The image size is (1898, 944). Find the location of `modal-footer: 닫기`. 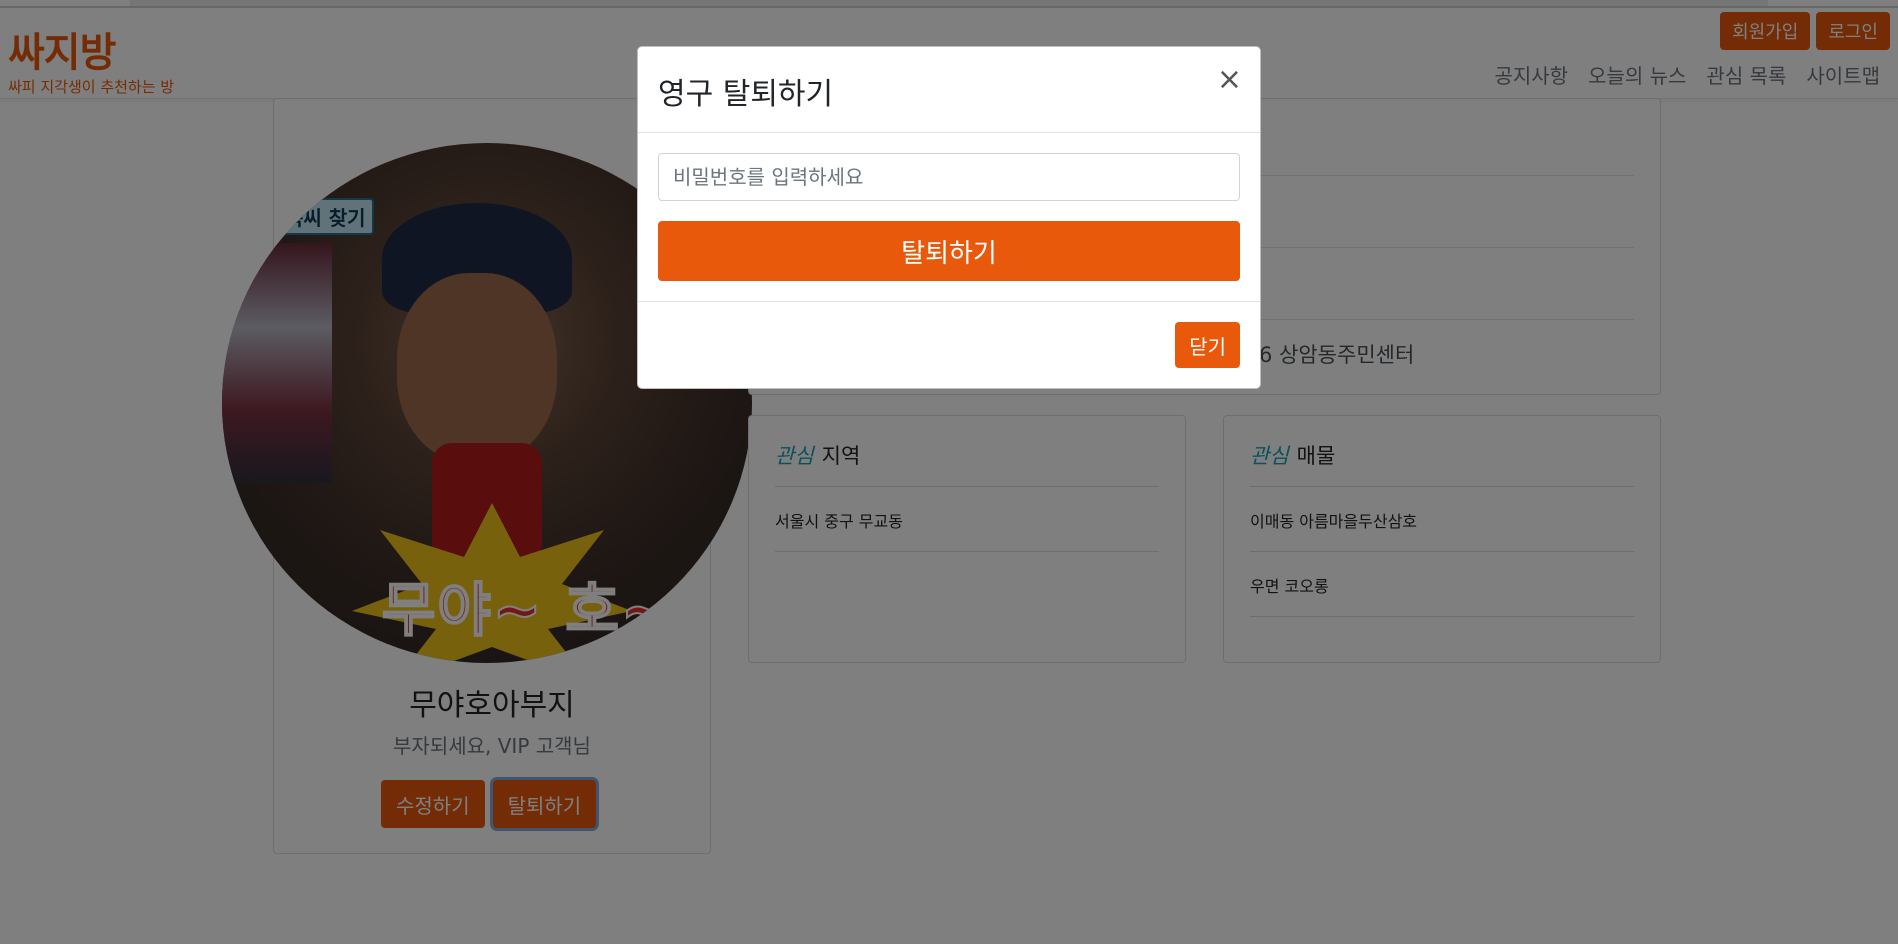

modal-footer: 닫기 is located at coordinates (949, 345).